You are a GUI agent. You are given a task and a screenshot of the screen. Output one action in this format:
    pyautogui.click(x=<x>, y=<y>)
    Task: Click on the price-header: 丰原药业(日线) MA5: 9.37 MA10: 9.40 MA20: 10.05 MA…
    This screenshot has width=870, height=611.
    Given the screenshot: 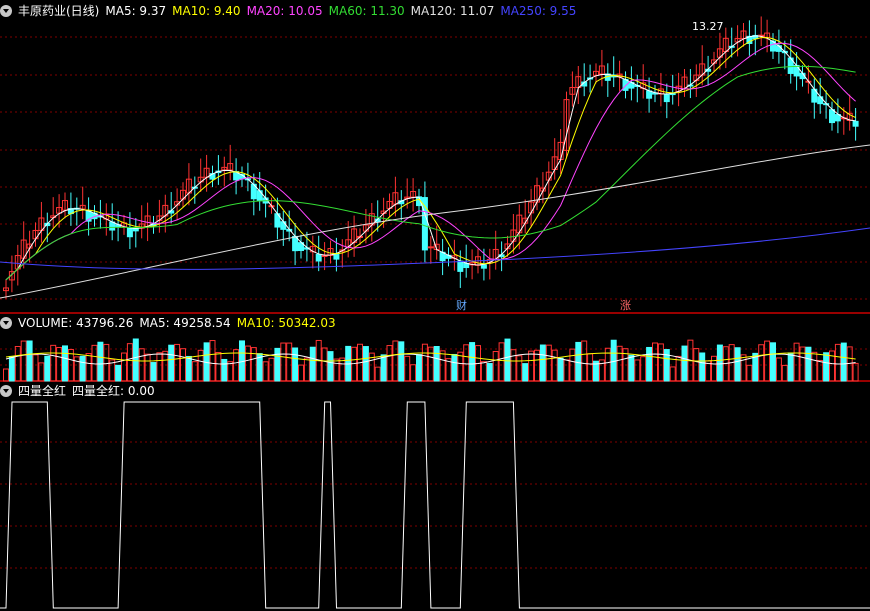 What is the action you would take?
    pyautogui.click(x=294, y=11)
    